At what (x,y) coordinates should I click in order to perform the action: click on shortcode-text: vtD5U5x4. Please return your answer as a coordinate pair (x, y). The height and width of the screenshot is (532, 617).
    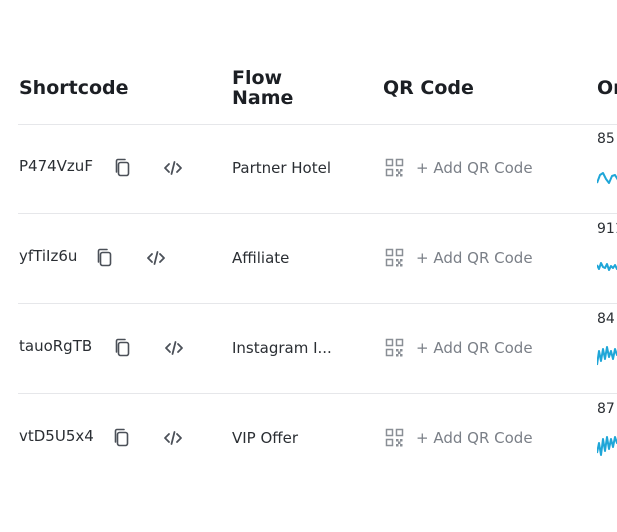
    Looking at the image, I should click on (56, 436).